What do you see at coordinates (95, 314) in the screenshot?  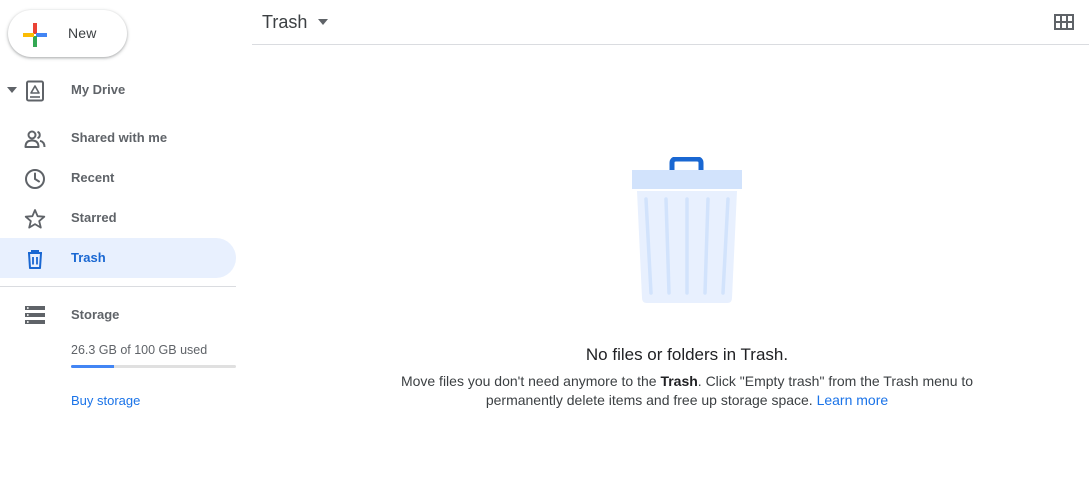 I see `storage-label: Storage` at bounding box center [95, 314].